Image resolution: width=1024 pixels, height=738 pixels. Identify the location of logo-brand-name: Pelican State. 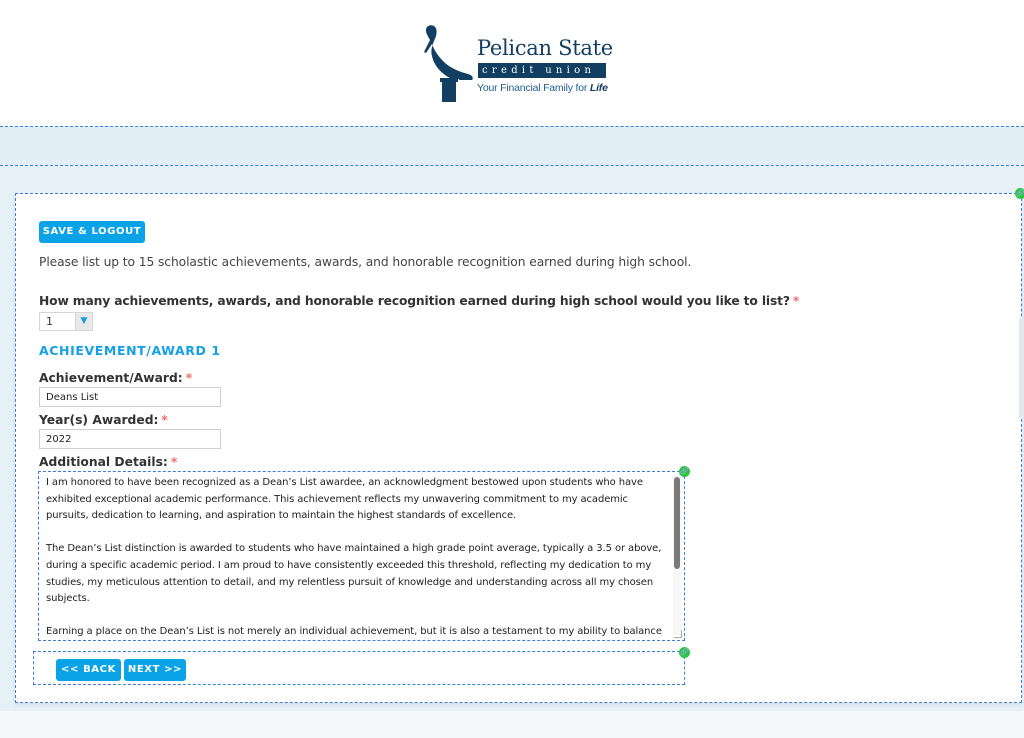
(545, 48).